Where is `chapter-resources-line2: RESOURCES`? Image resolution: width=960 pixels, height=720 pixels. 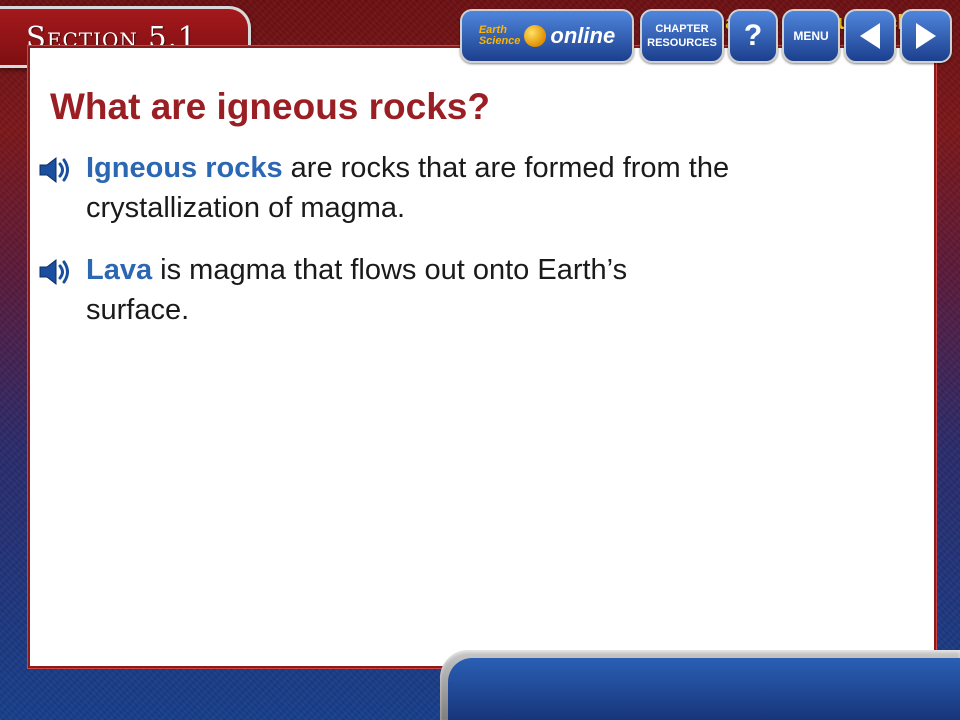 chapter-resources-line2: RESOURCES is located at coordinates (682, 43).